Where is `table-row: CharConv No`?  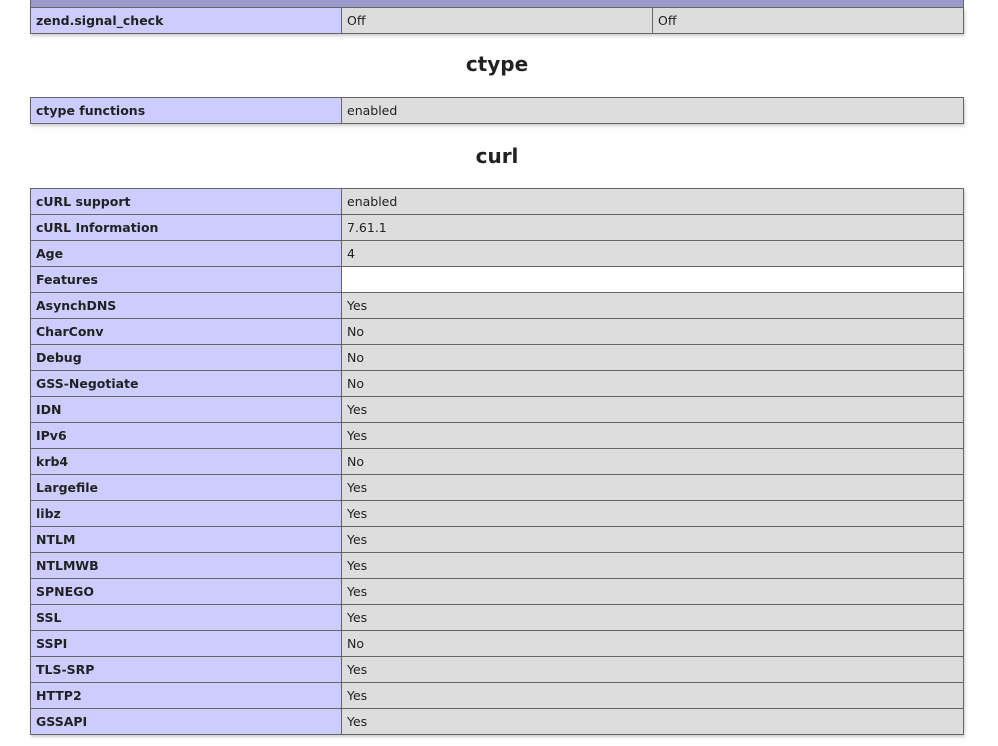
table-row: CharConv No is located at coordinates (497, 331).